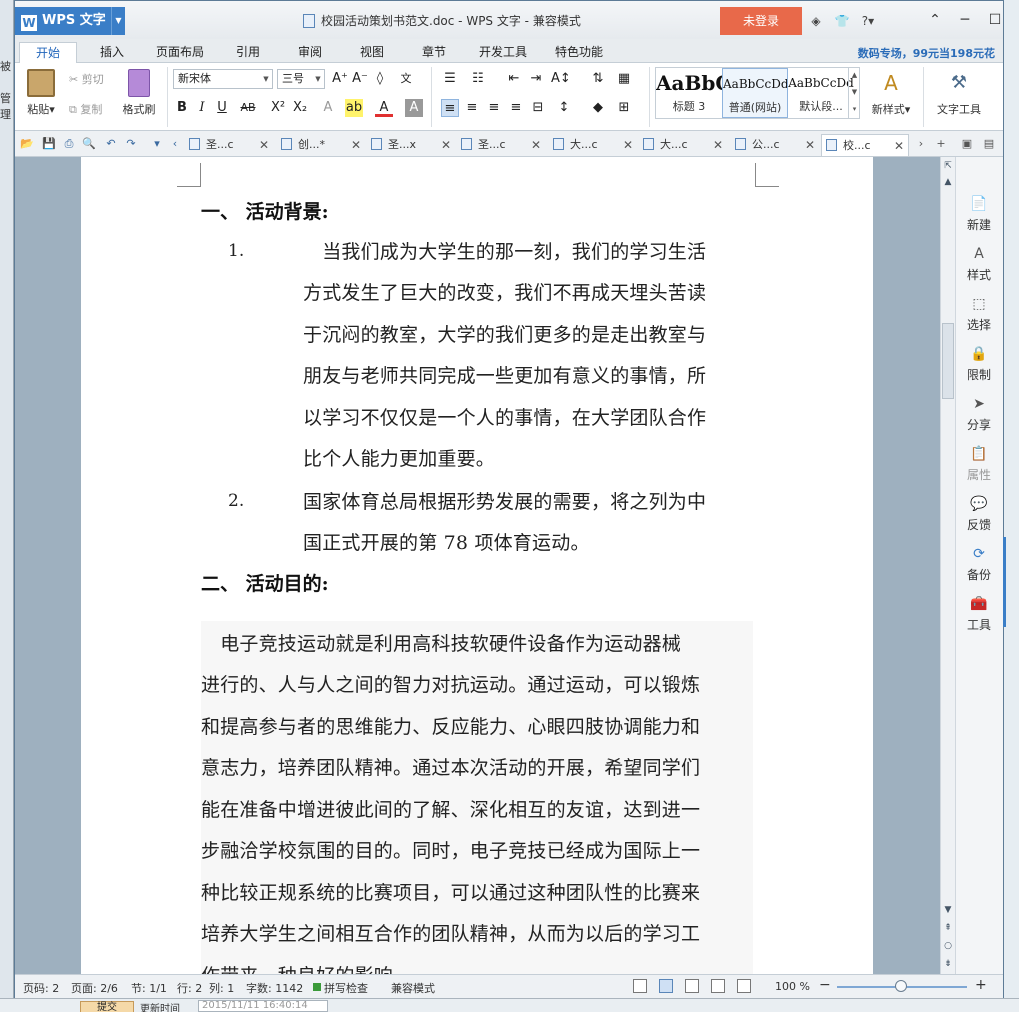  What do you see at coordinates (564, 108) in the screenshot?
I see `line-spacing-icon: ↕` at bounding box center [564, 108].